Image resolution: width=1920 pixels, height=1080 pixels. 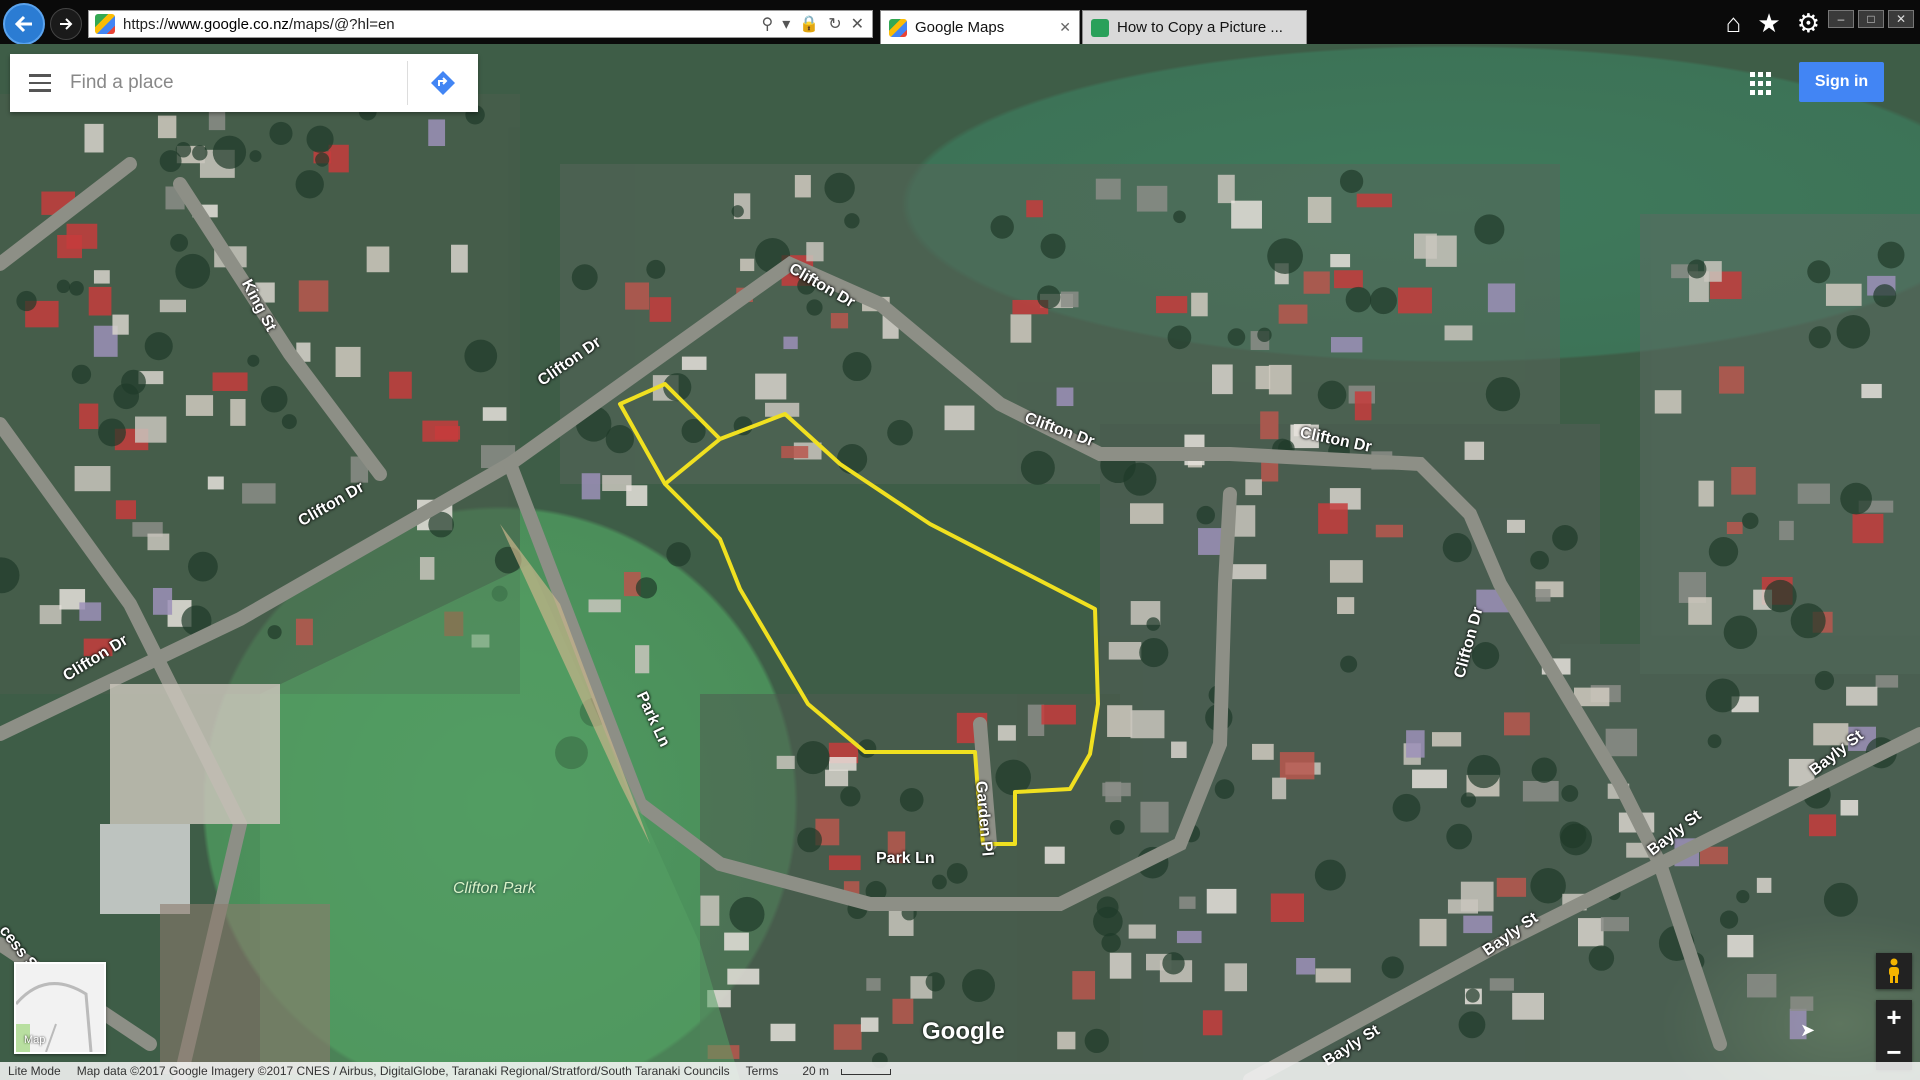 What do you see at coordinates (1768, 23) in the screenshot?
I see `favorites-star-icon: ★` at bounding box center [1768, 23].